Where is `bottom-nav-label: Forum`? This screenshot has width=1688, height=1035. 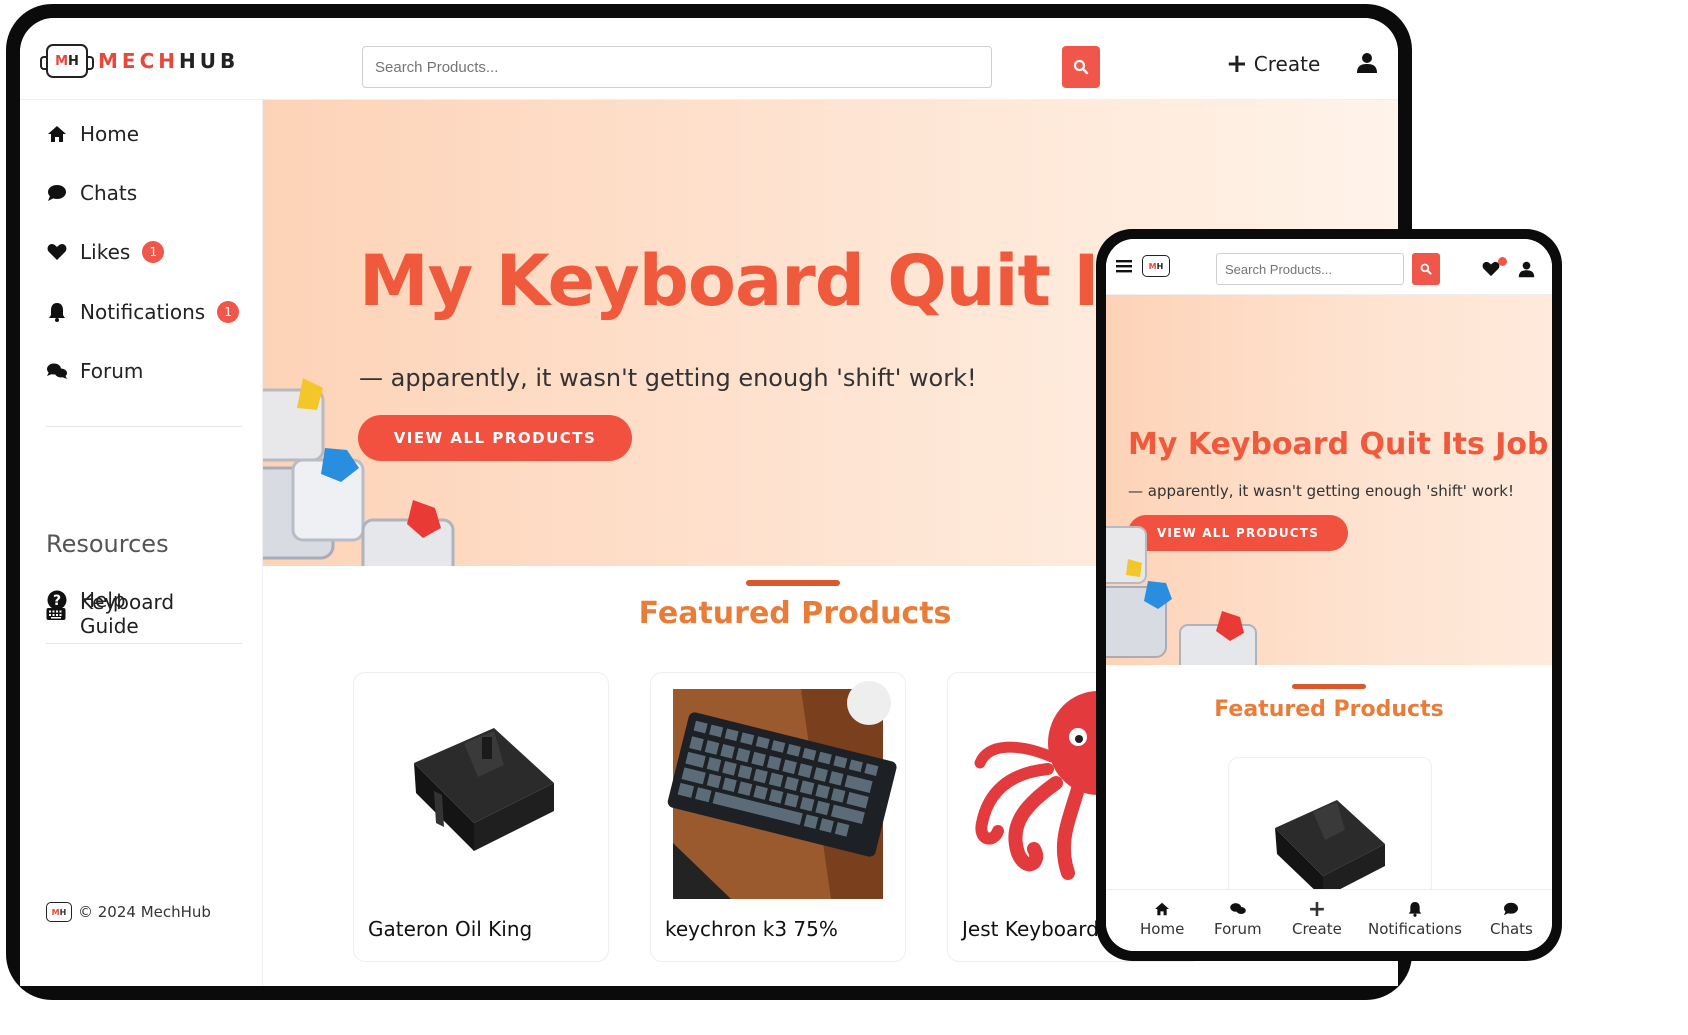 bottom-nav-label: Forum is located at coordinates (1238, 929).